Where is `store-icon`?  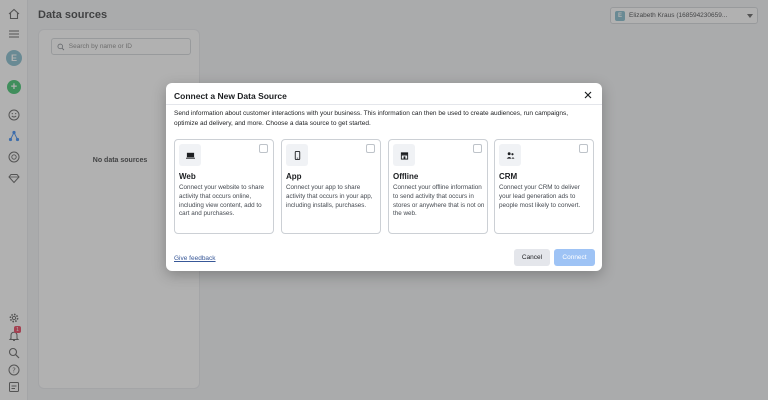
store-icon is located at coordinates (404, 155).